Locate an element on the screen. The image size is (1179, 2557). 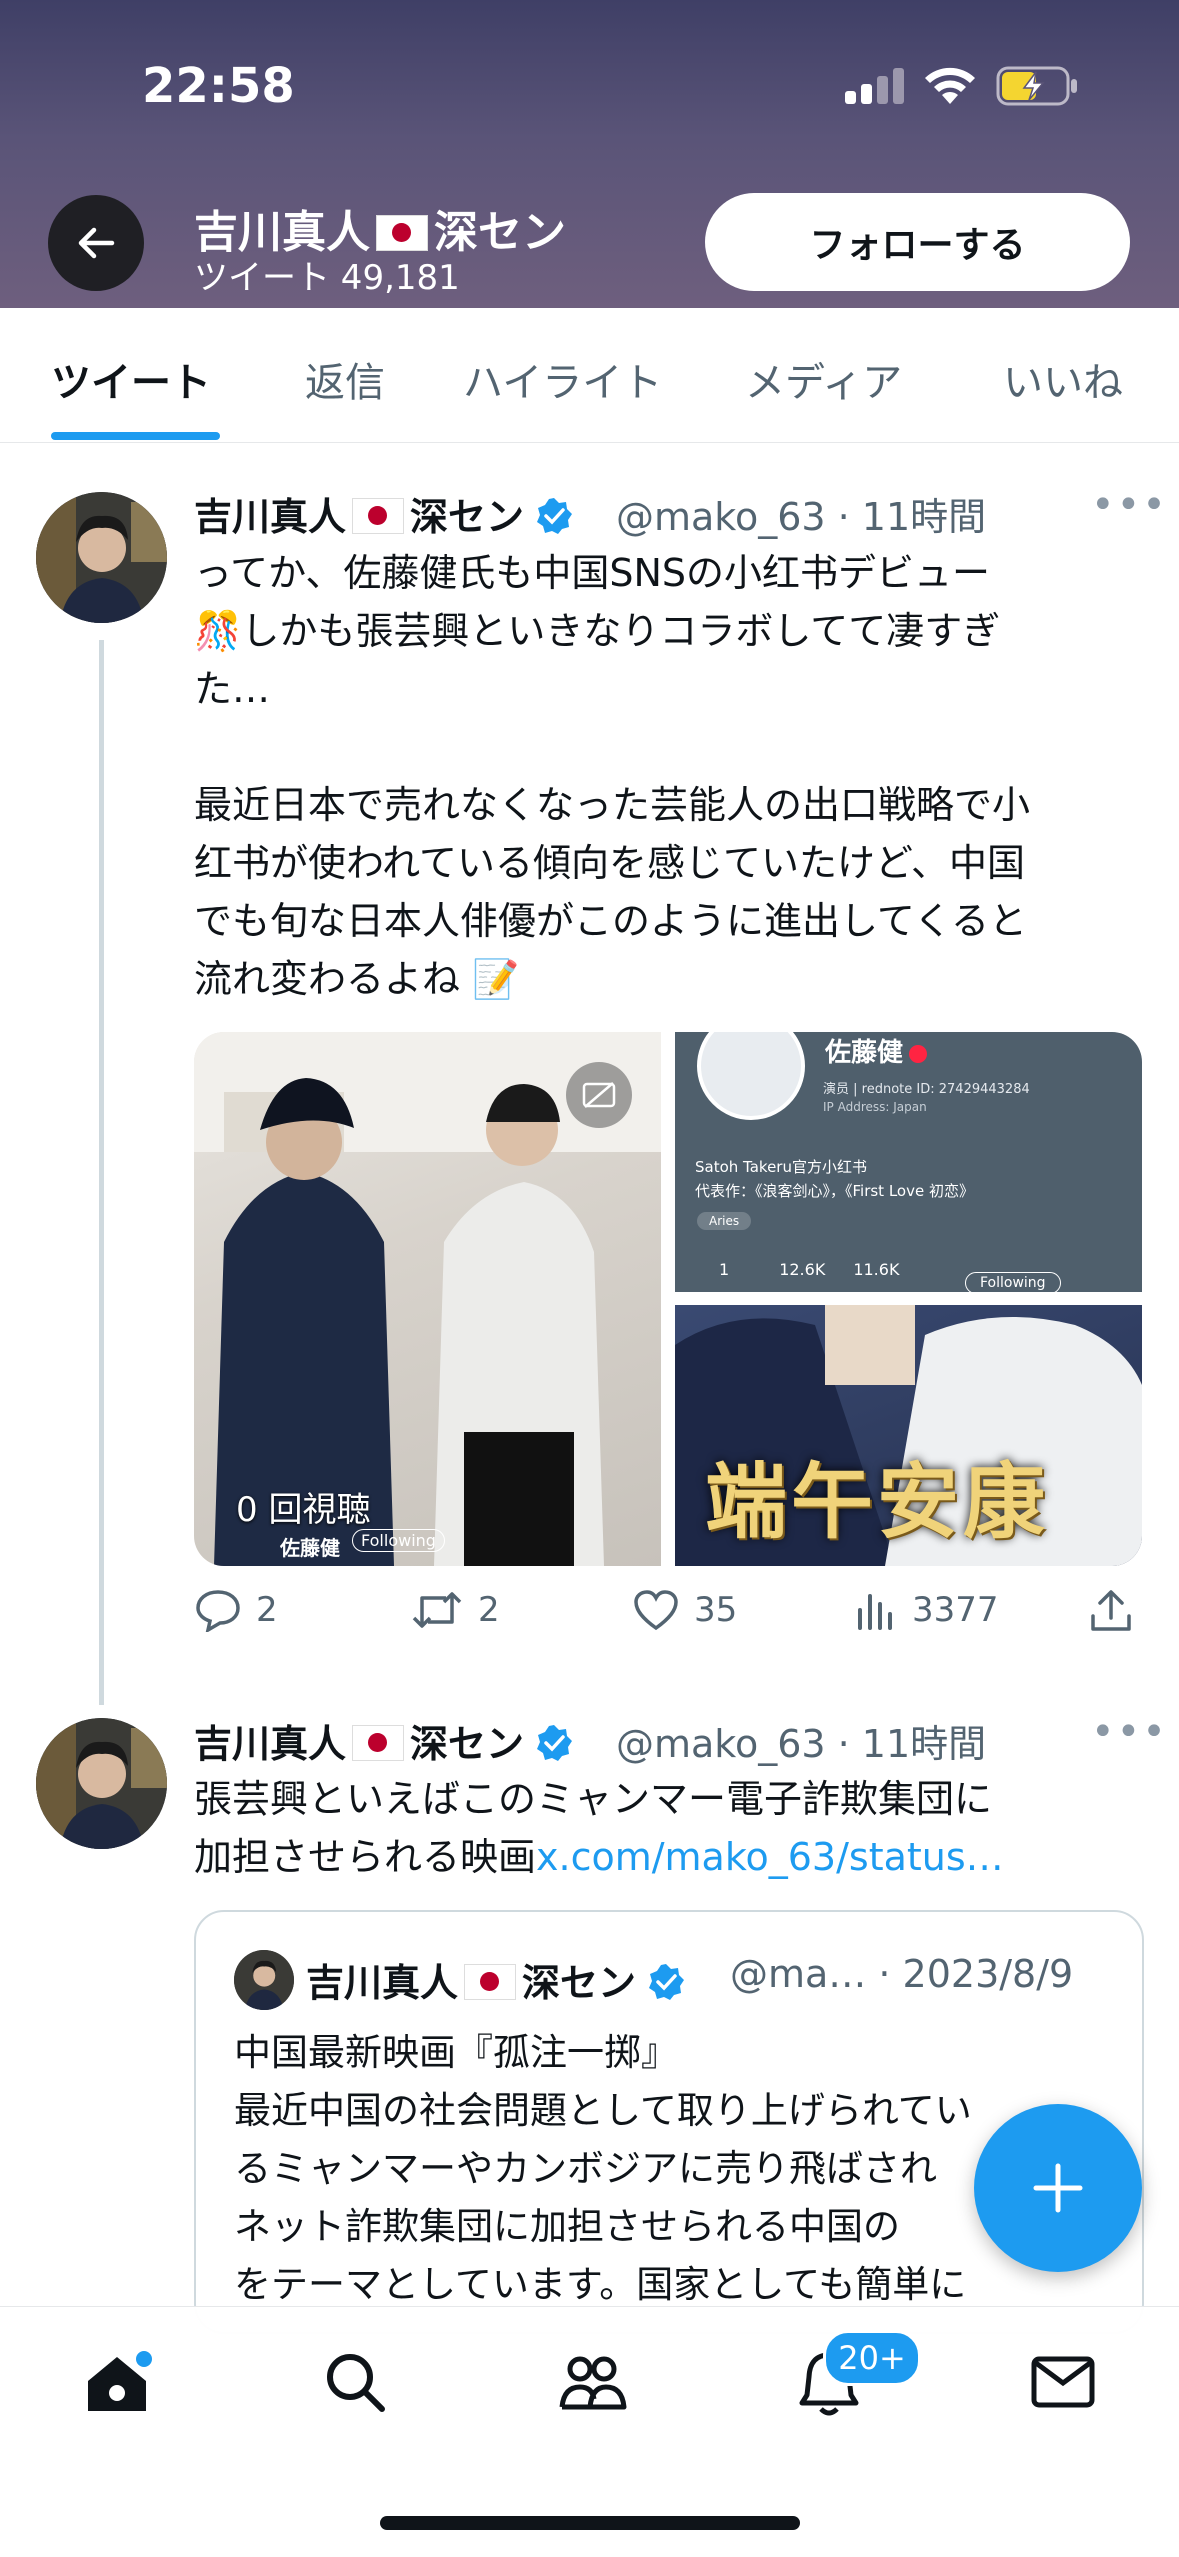
arrow-left-icon is located at coordinates (96, 243).